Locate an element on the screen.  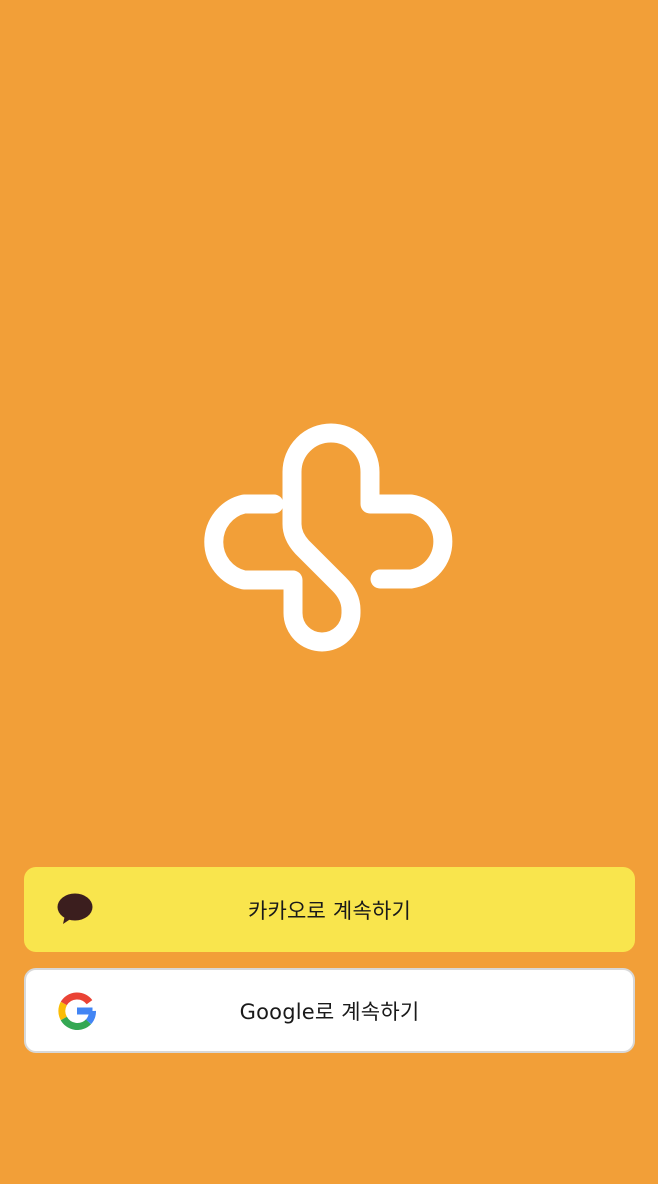
kakao-speech-bubble-icon is located at coordinates (75, 910).